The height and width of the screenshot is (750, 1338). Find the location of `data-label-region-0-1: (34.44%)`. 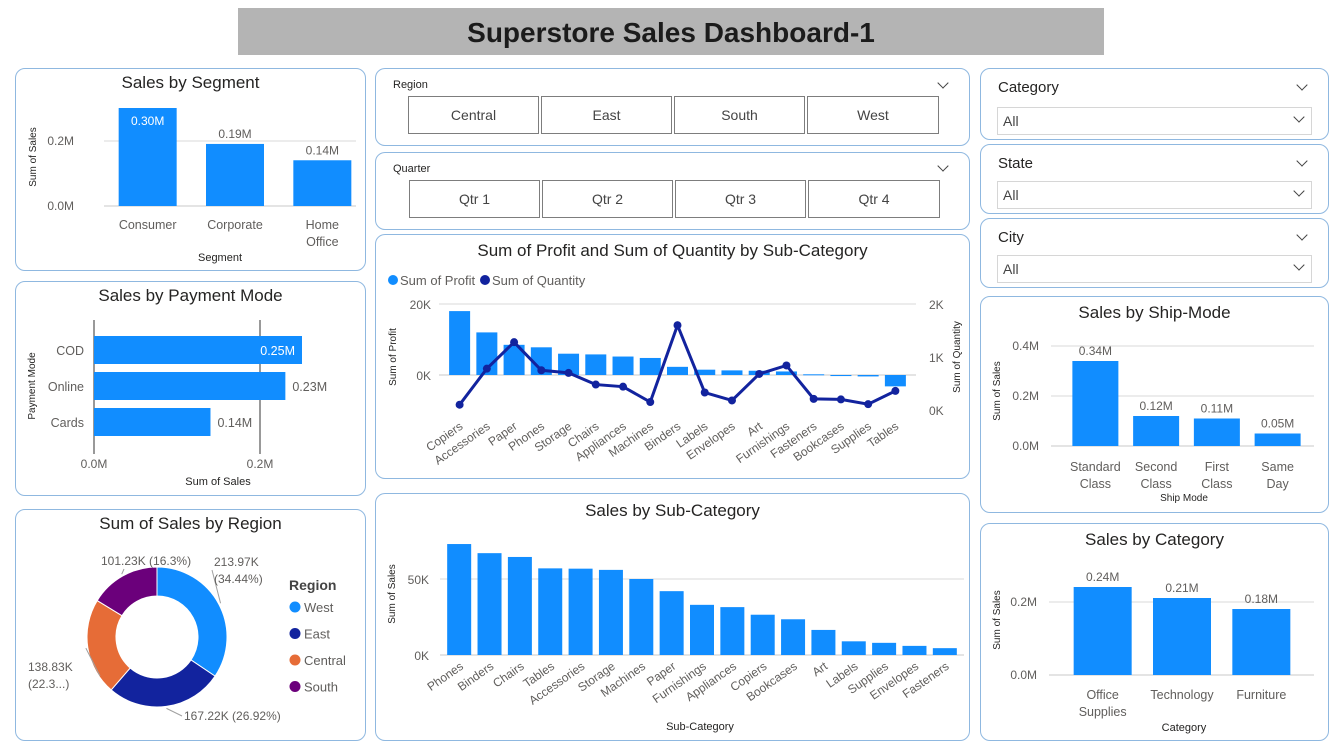

data-label-region-0-1: (34.44%) is located at coordinates (238, 579).